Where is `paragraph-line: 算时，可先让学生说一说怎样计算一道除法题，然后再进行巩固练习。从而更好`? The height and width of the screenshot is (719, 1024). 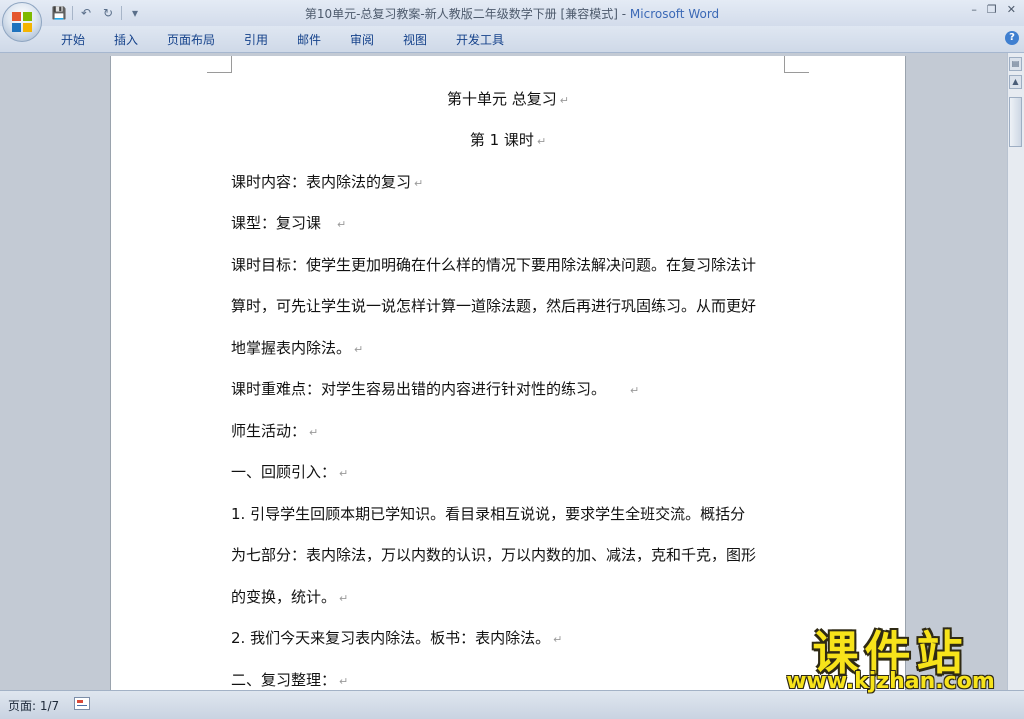 paragraph-line: 算时，可先让学生说一说怎样计算一道除法题，然后再进行巩固练习。从而更好 is located at coordinates (494, 306).